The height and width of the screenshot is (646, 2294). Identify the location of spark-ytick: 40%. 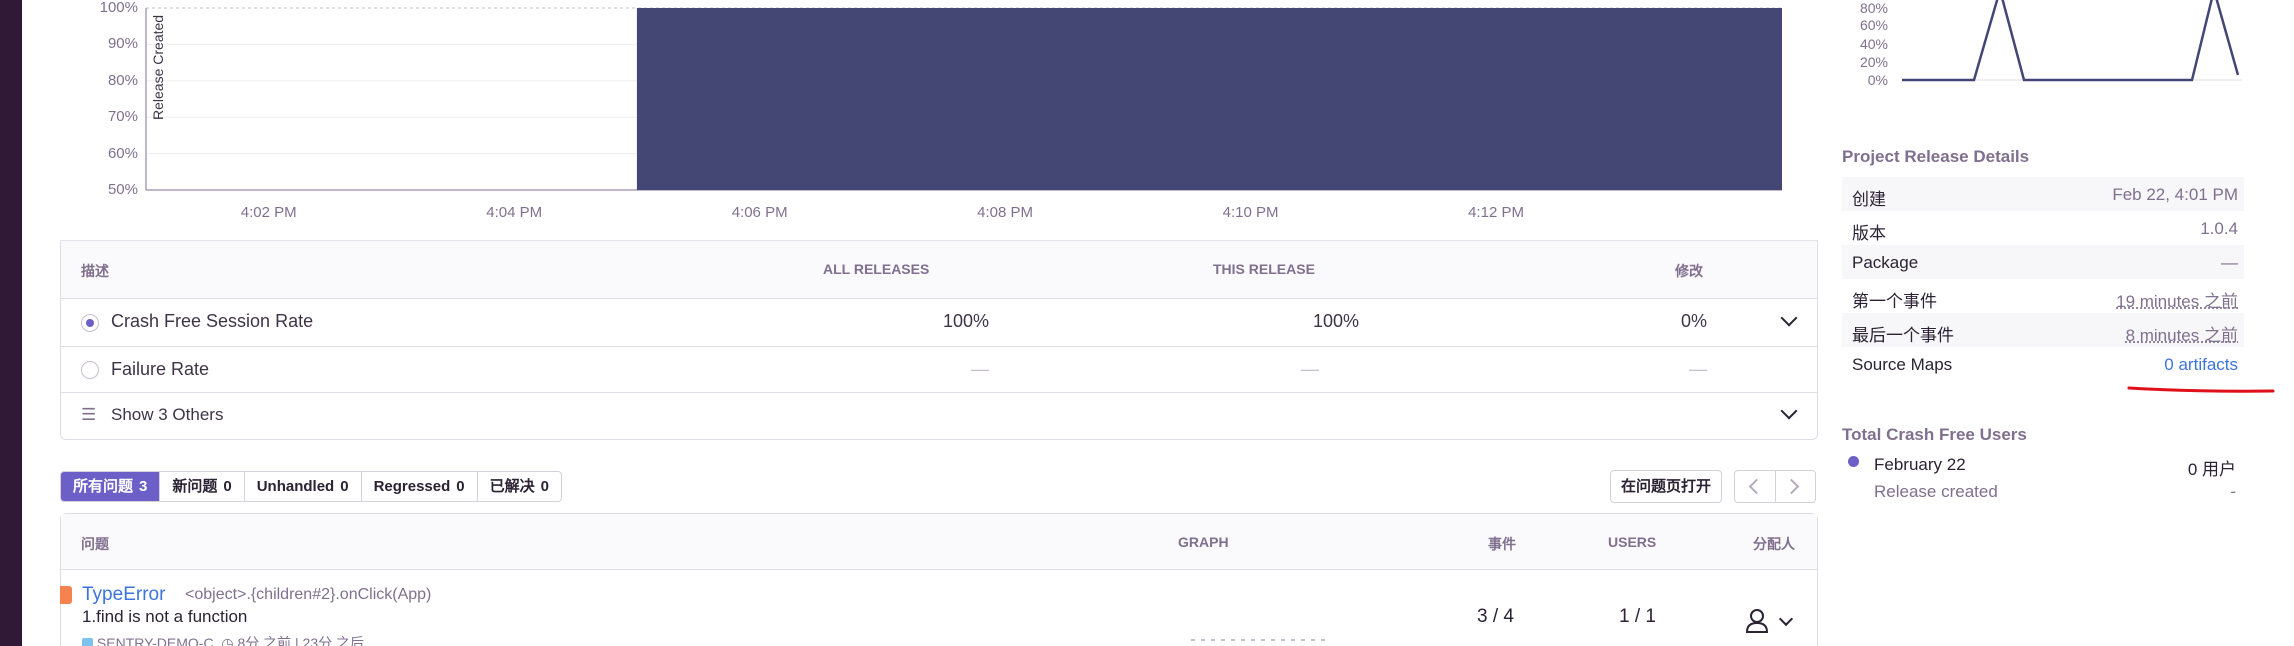
(1873, 44).